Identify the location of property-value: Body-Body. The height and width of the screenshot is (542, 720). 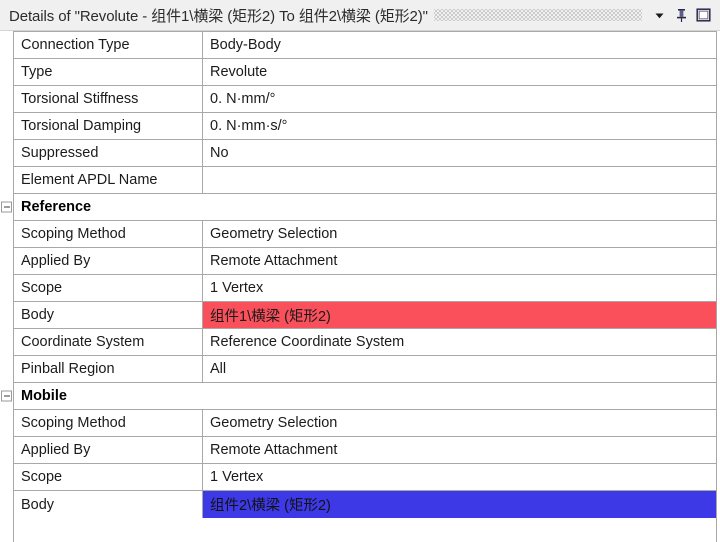
(459, 45).